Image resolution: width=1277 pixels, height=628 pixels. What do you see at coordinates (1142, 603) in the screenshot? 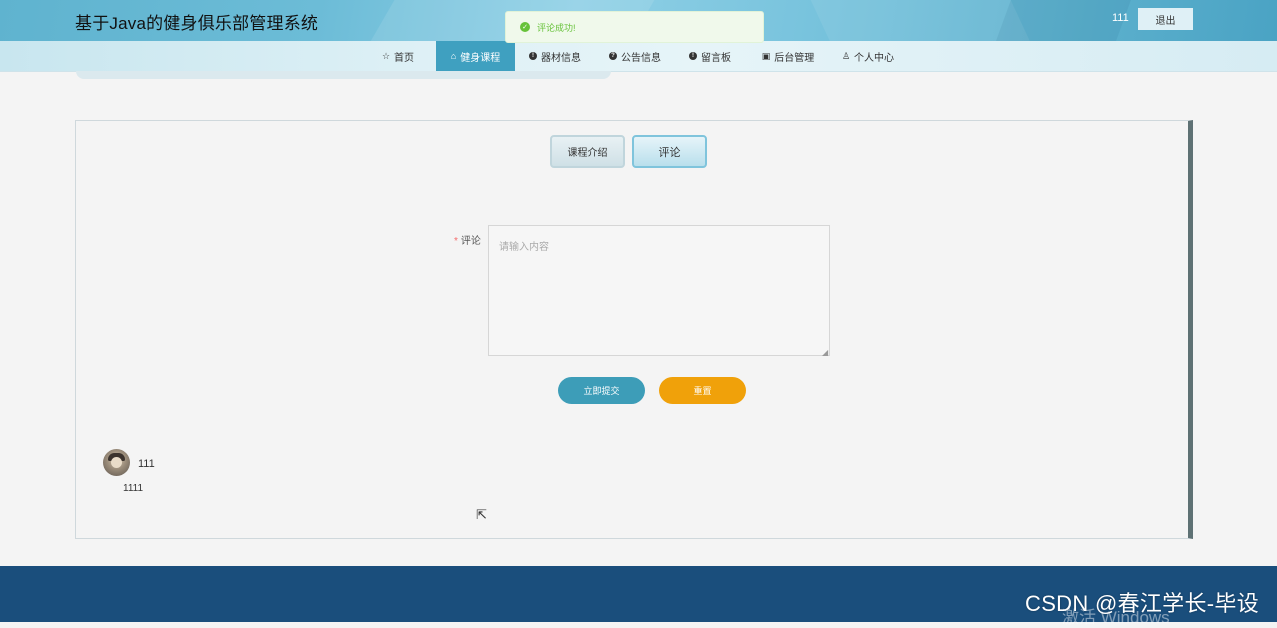
I see `csdn-watermark: CSDN @春江学长-毕设` at bounding box center [1142, 603].